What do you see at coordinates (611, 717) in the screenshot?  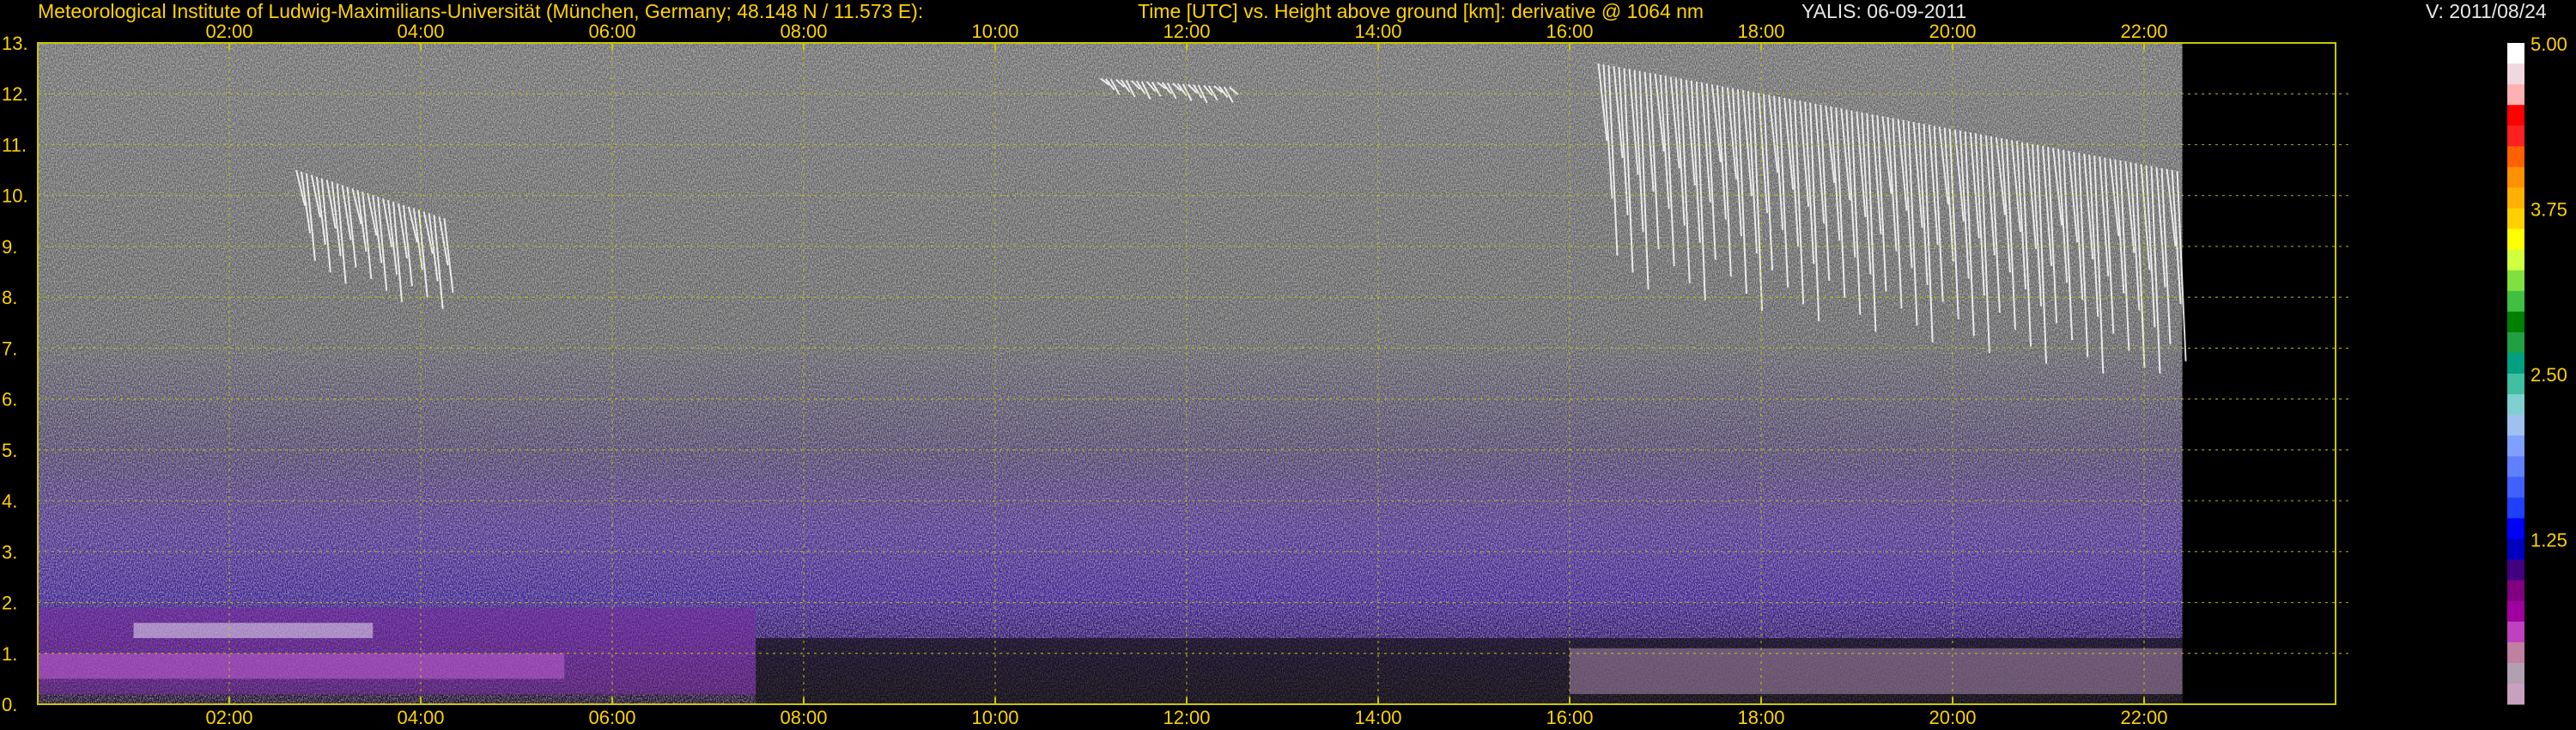 I see `x-tick-label-bottom: 06:00` at bounding box center [611, 717].